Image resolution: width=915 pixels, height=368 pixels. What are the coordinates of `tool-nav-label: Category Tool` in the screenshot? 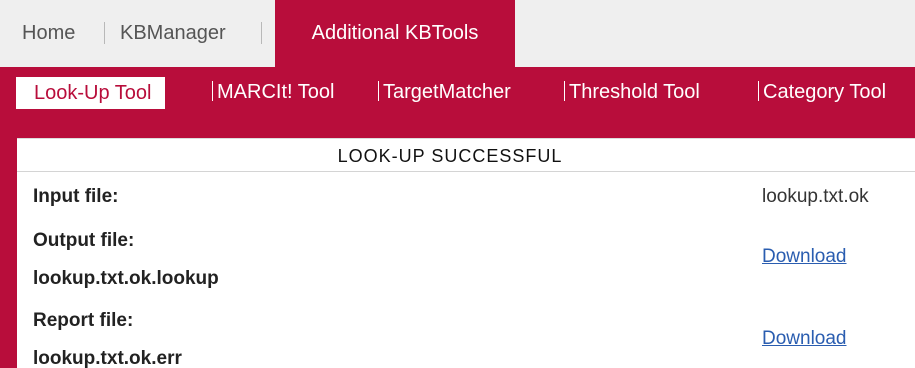 It's located at (825, 92).